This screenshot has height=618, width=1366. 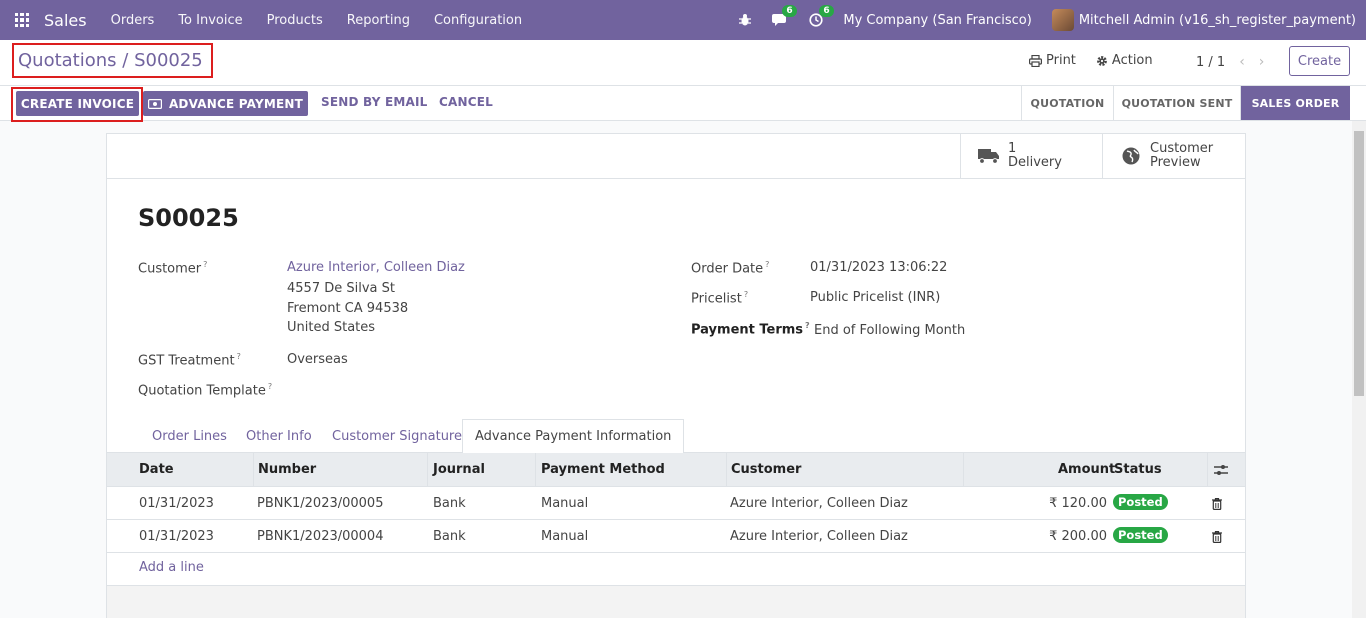 What do you see at coordinates (1078, 536) in the screenshot?
I see `row-amount: ₹ 200.00` at bounding box center [1078, 536].